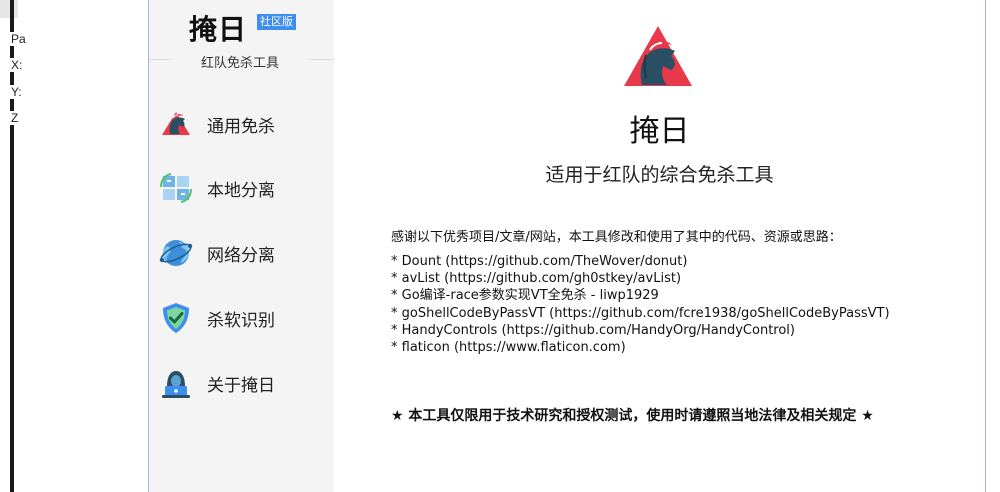 This screenshot has height=492, width=1000. Describe the element at coordinates (659, 175) in the screenshot. I see `page-tagline: 适用于红队的综合免杀工具` at that location.